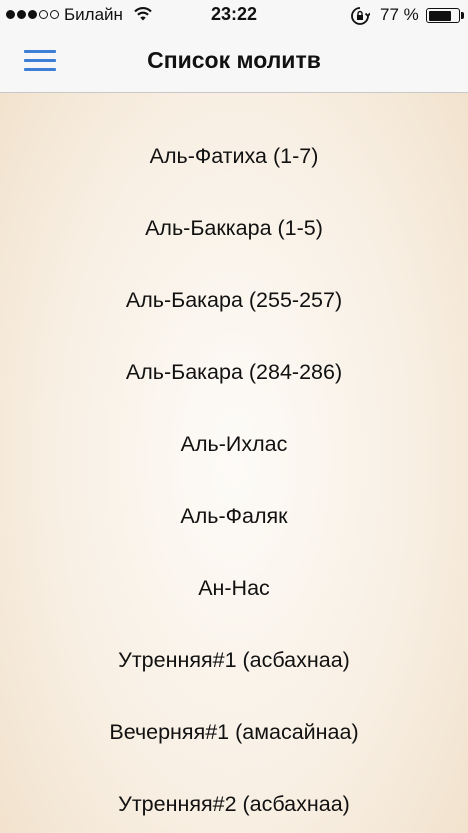  What do you see at coordinates (234, 444) in the screenshot?
I see `list-item-prayer: Аль-Ихлас` at bounding box center [234, 444].